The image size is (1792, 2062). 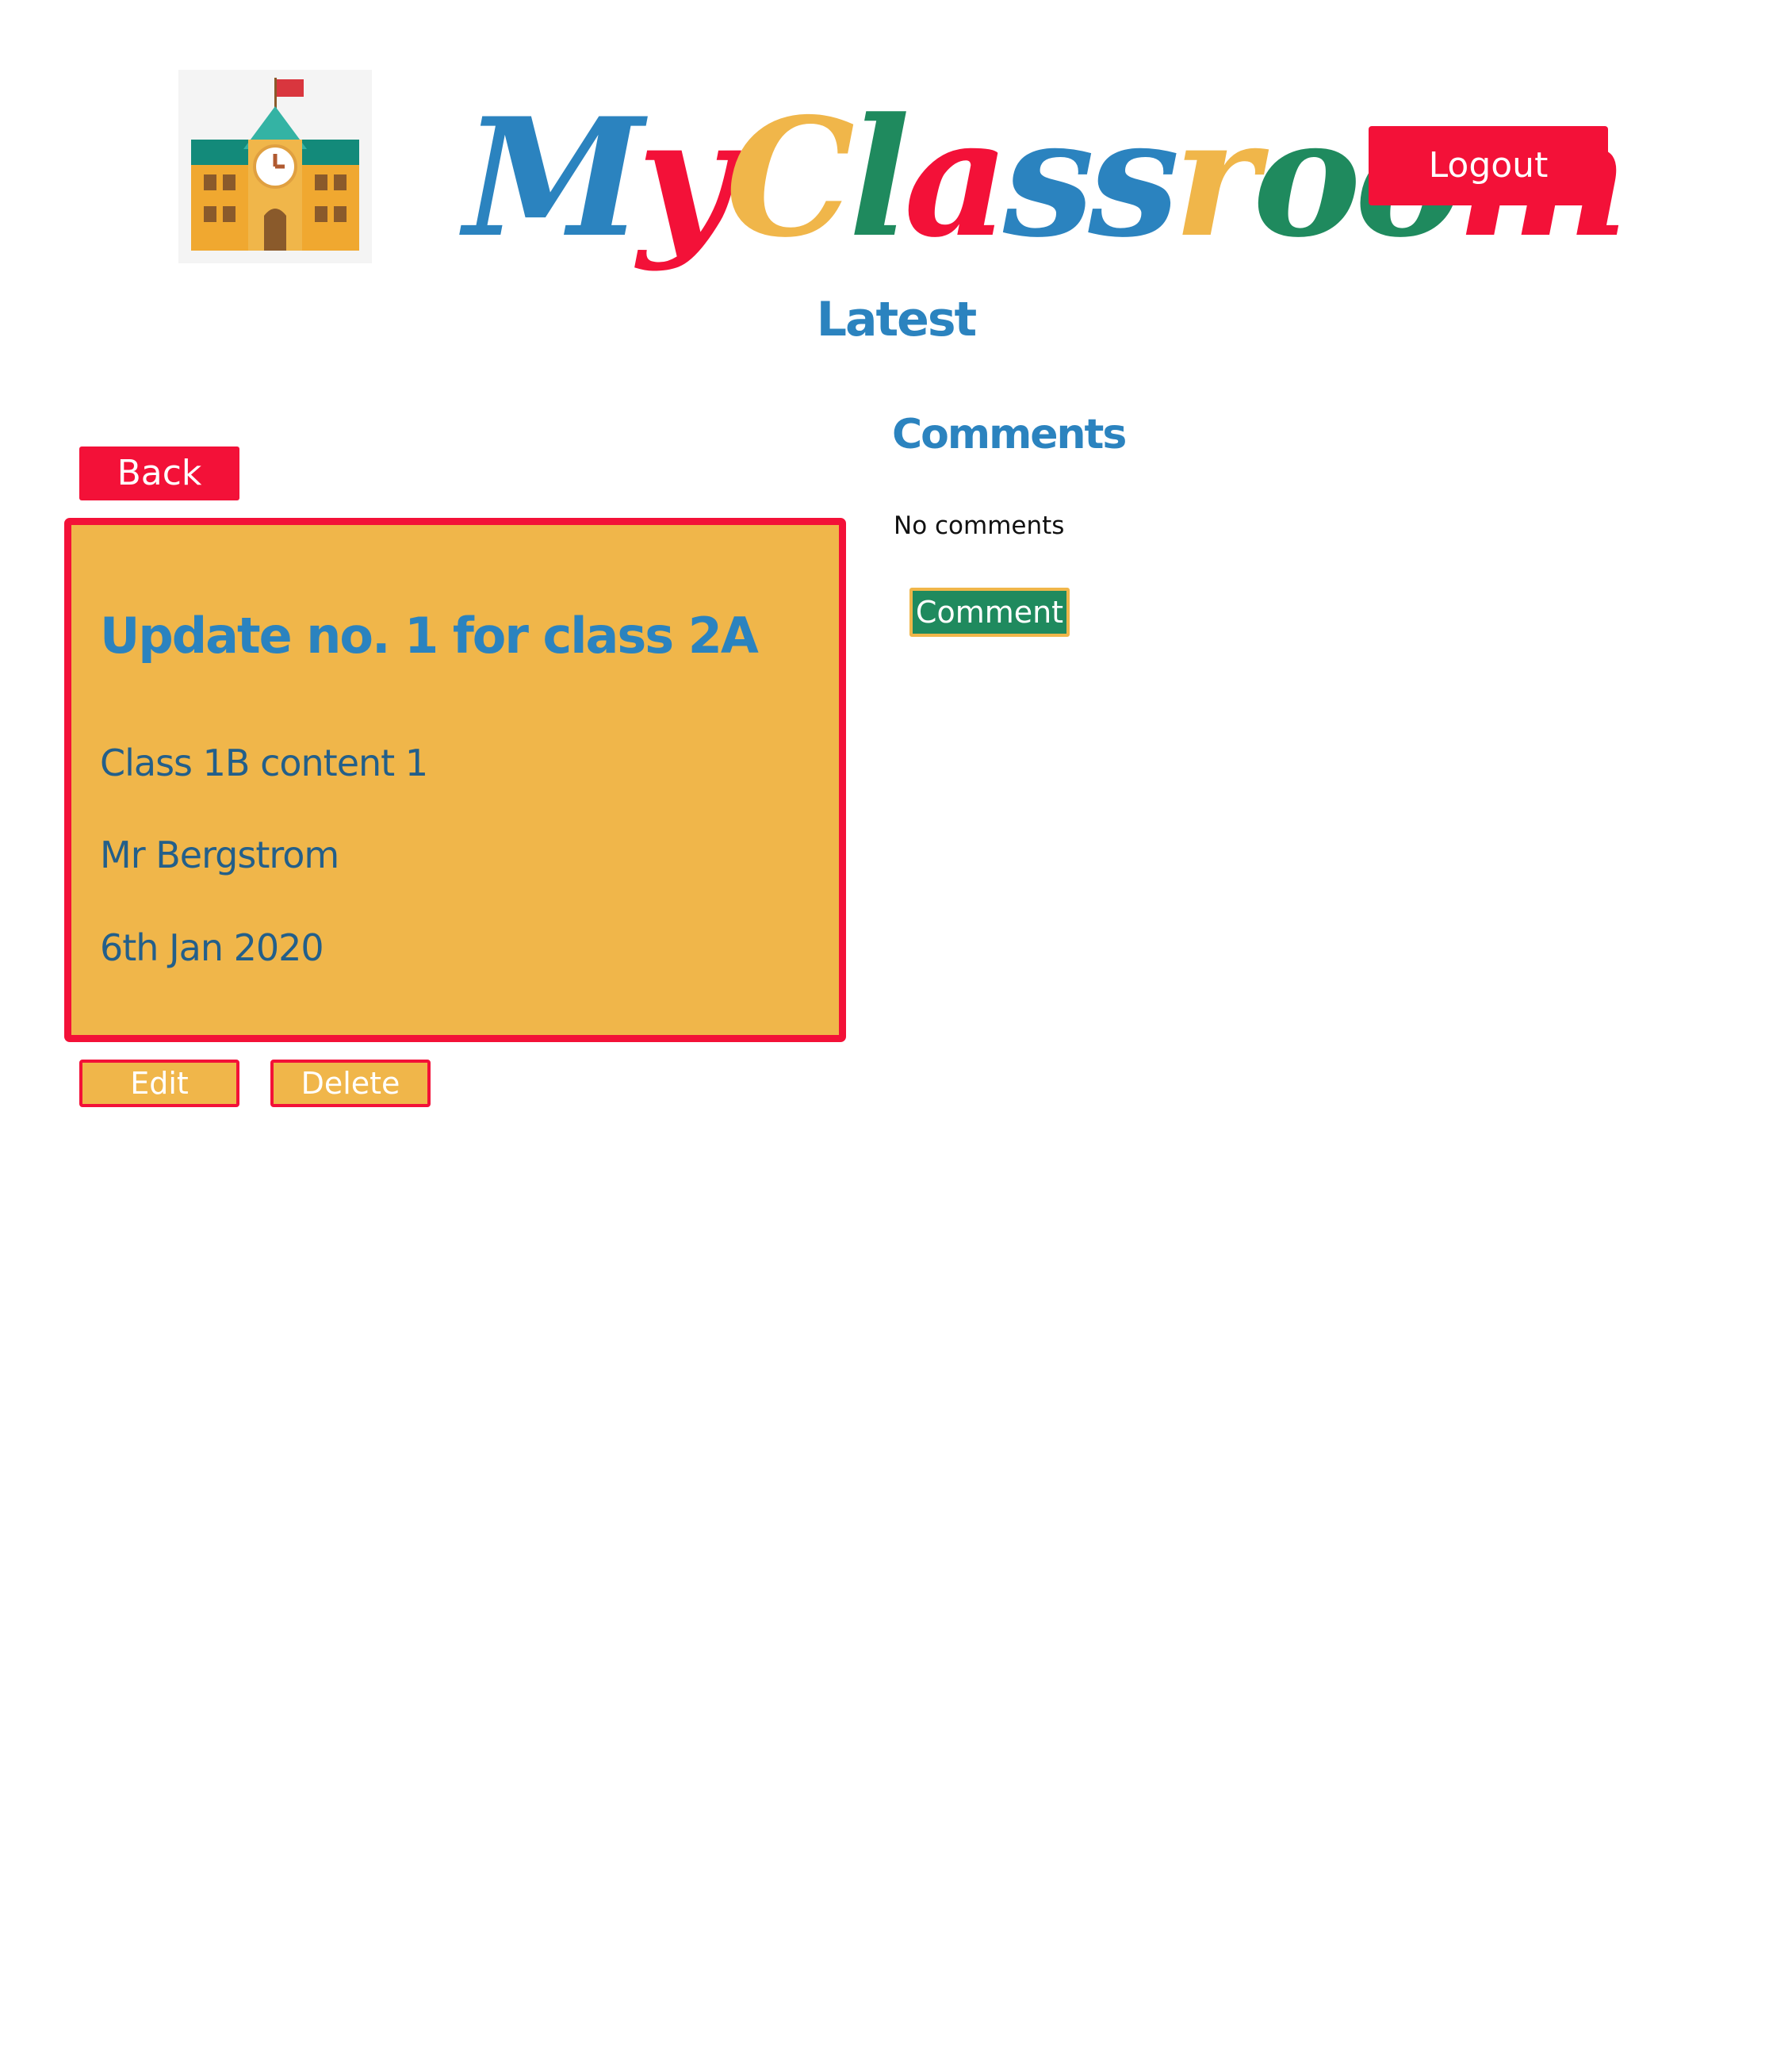 I want to click on edit-button: Edit, so click(x=159, y=1083).